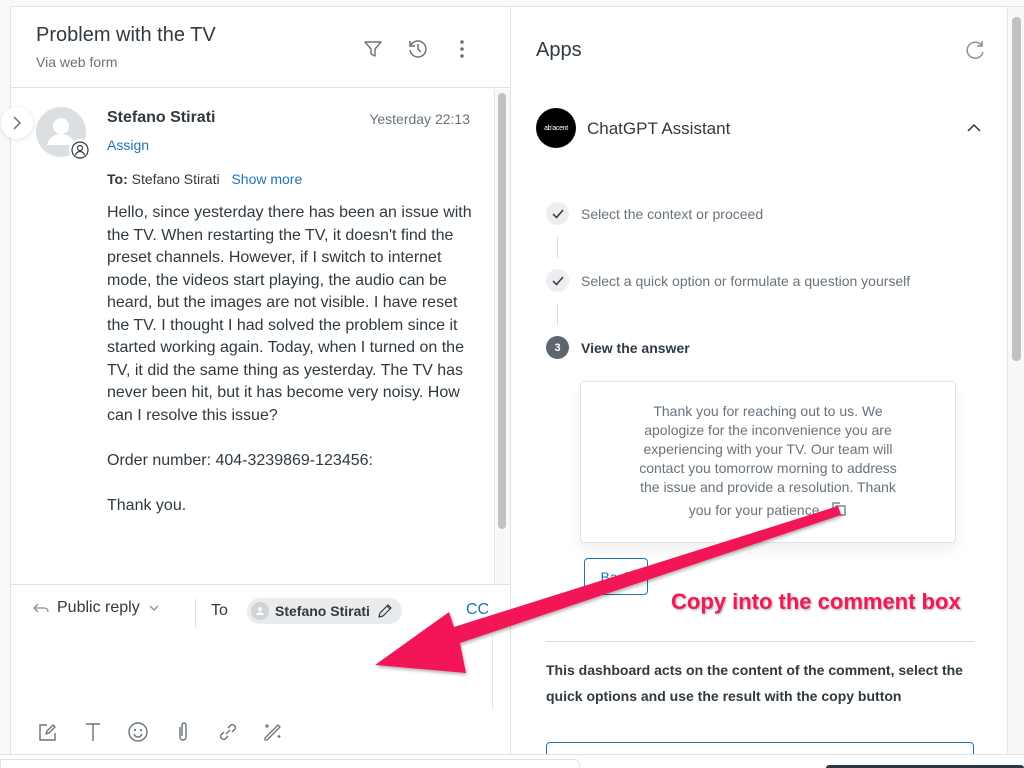 Image resolution: width=1024 pixels, height=768 pixels. What do you see at coordinates (385, 611) in the screenshot?
I see `pencil-icon` at bounding box center [385, 611].